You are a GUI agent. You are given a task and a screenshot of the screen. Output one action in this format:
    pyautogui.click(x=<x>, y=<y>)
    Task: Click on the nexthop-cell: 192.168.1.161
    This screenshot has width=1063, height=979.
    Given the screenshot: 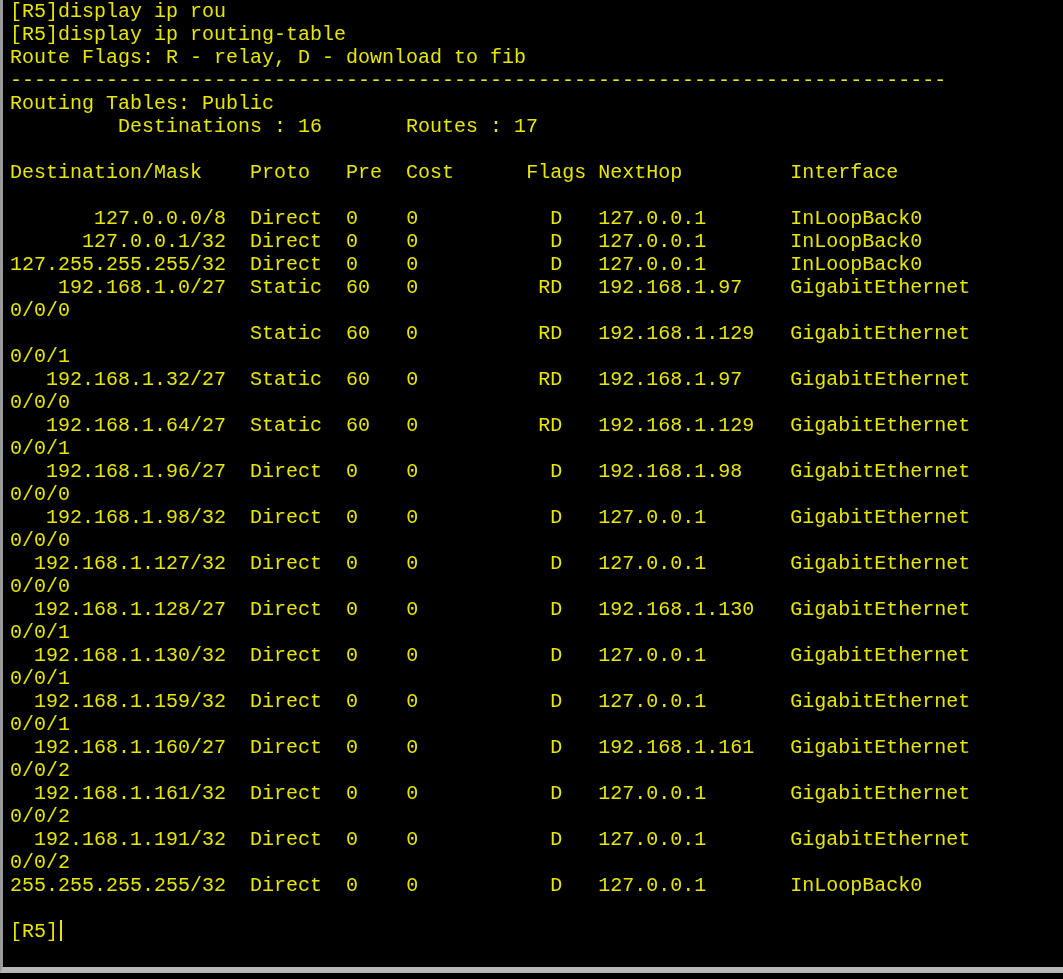 What is the action you would take?
    pyautogui.click(x=676, y=747)
    